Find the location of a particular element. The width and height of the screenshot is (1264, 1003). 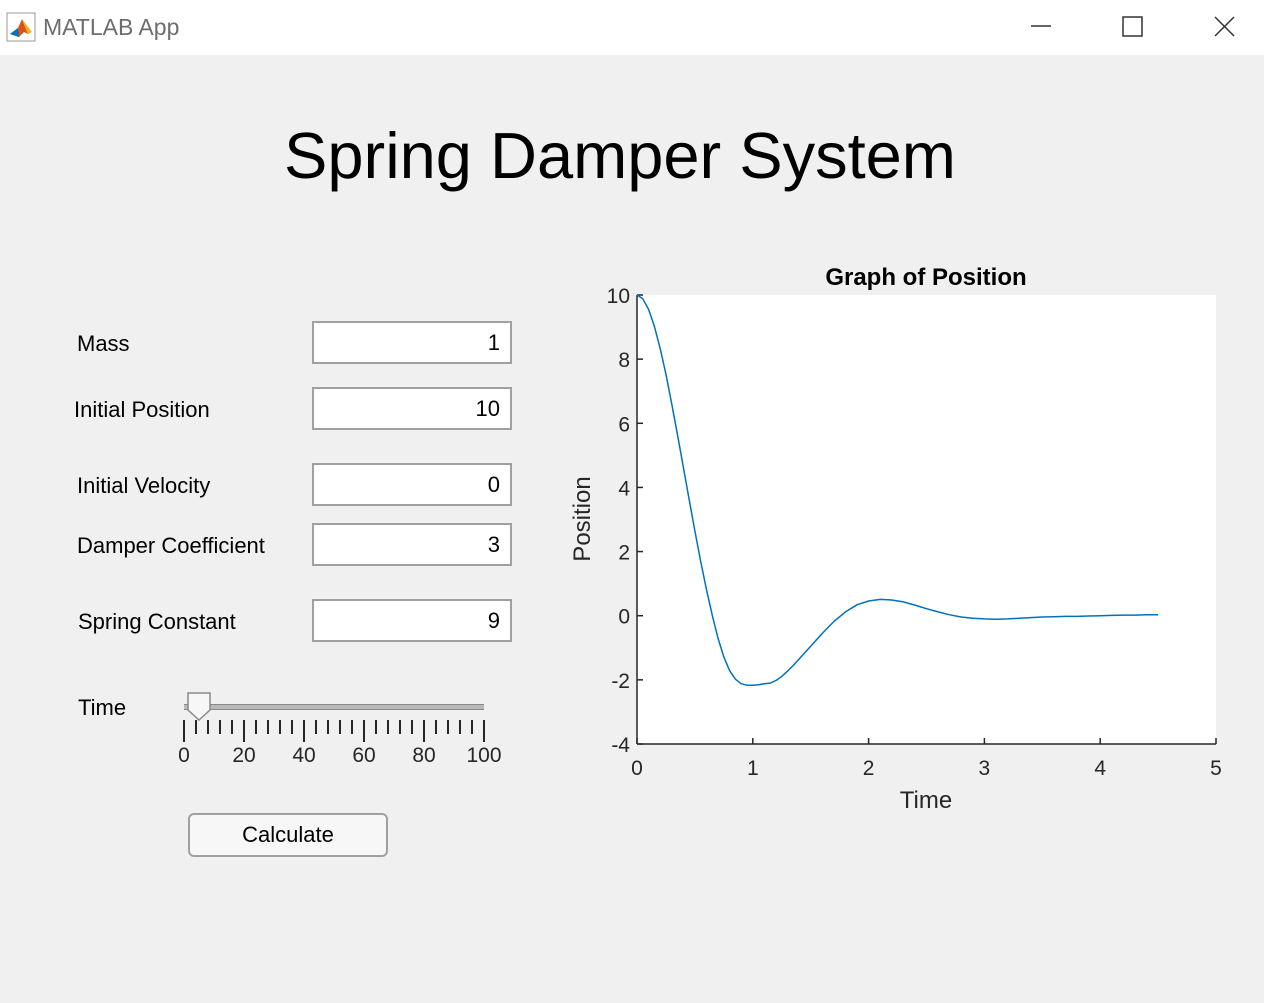

initial-position-label: Initial Position is located at coordinates (142, 409).